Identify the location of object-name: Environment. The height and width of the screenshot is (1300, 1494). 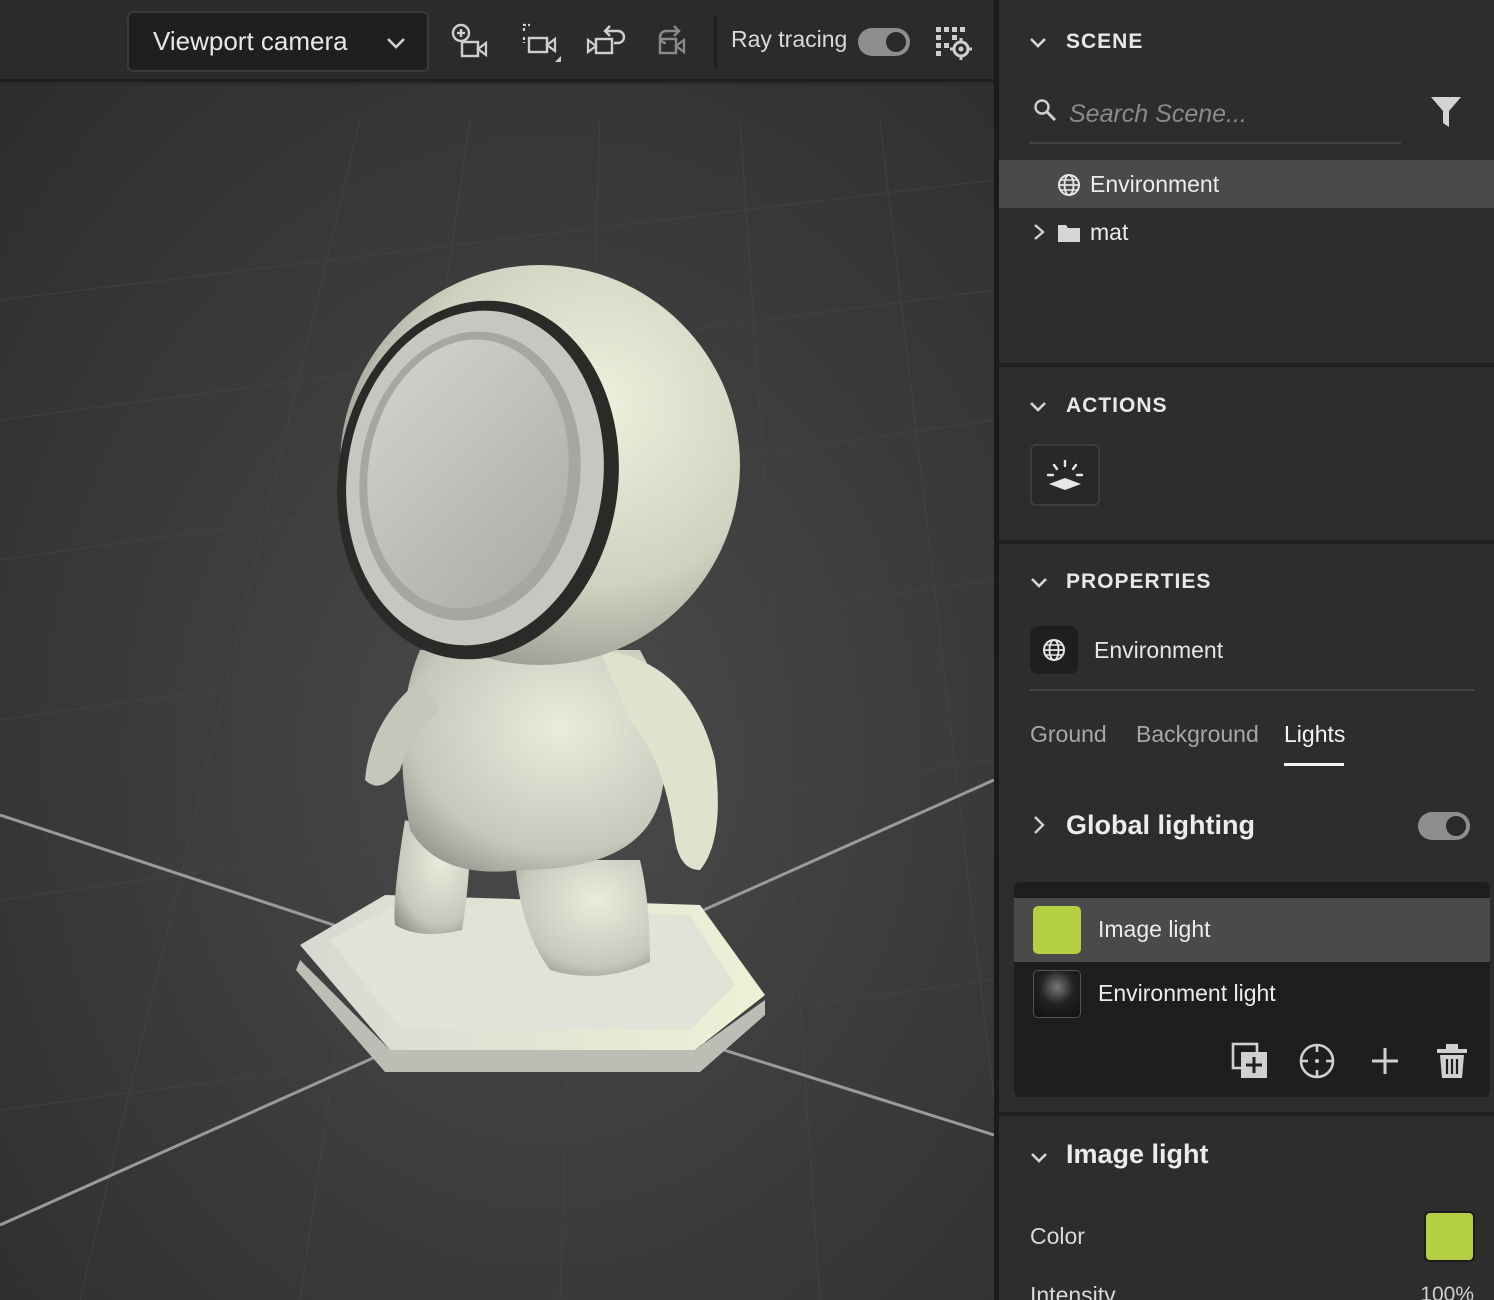
(1159, 650).